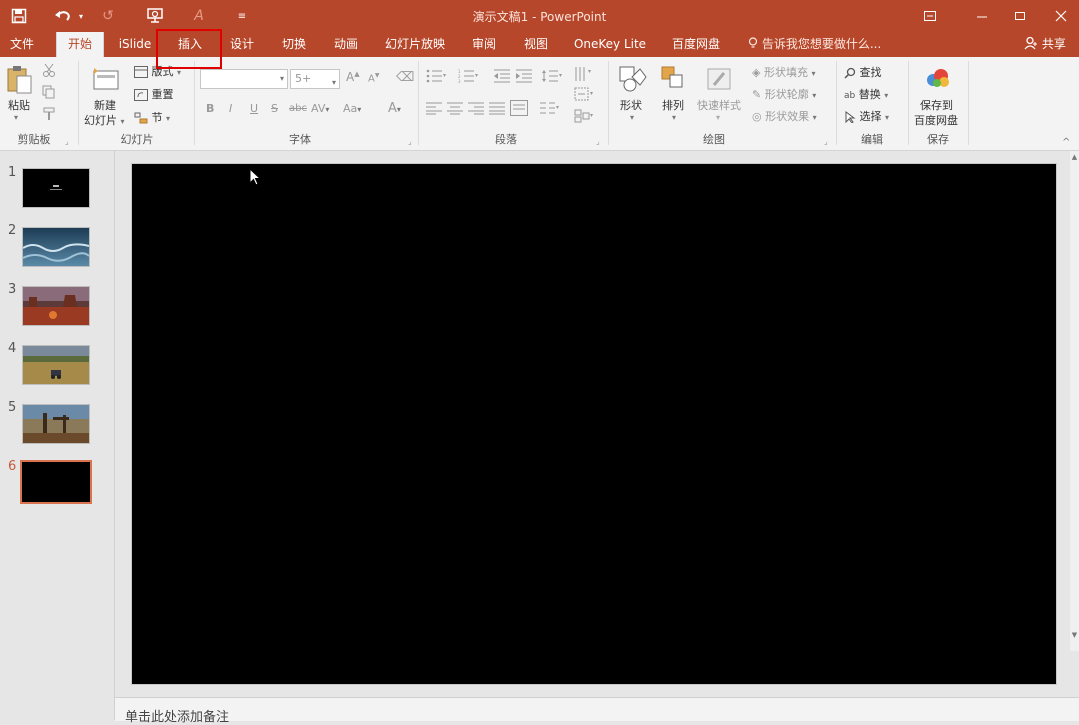 The image size is (1079, 725). Describe the element at coordinates (141, 71) in the screenshot. I see `layout-icon` at that location.